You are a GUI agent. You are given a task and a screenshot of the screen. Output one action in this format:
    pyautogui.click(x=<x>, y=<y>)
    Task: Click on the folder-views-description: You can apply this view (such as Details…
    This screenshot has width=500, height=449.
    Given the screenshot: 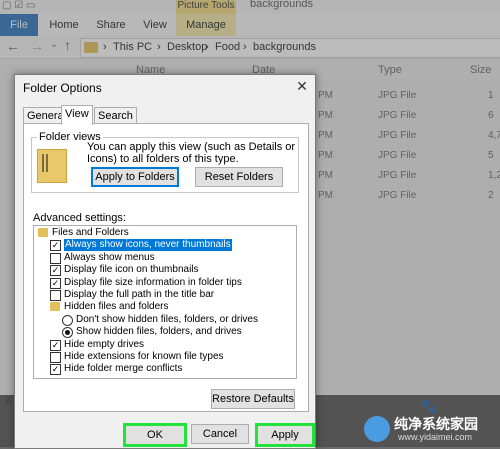 What is the action you would take?
    pyautogui.click(x=191, y=153)
    